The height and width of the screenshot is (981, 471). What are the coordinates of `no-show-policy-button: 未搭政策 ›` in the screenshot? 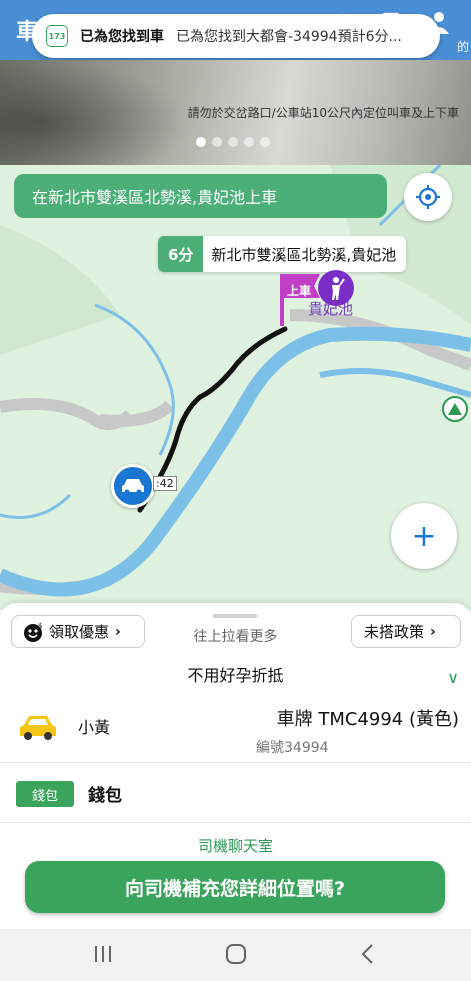 It's located at (406, 631).